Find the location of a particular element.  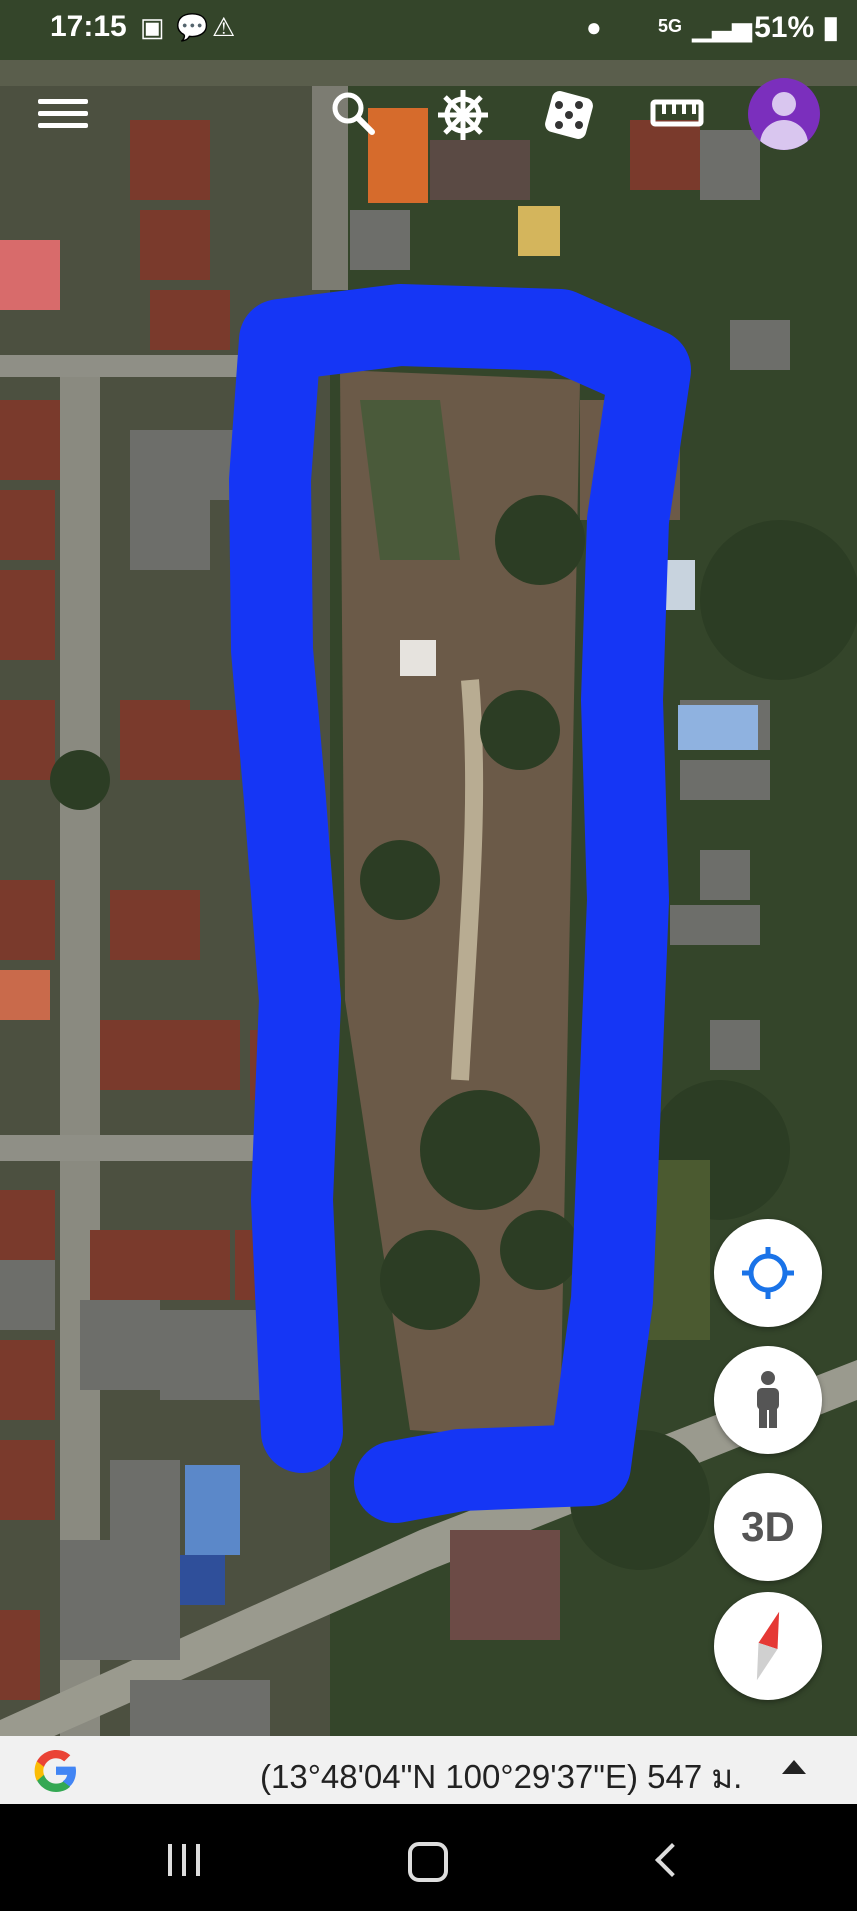

3d-button: 3D is located at coordinates (768, 1527).